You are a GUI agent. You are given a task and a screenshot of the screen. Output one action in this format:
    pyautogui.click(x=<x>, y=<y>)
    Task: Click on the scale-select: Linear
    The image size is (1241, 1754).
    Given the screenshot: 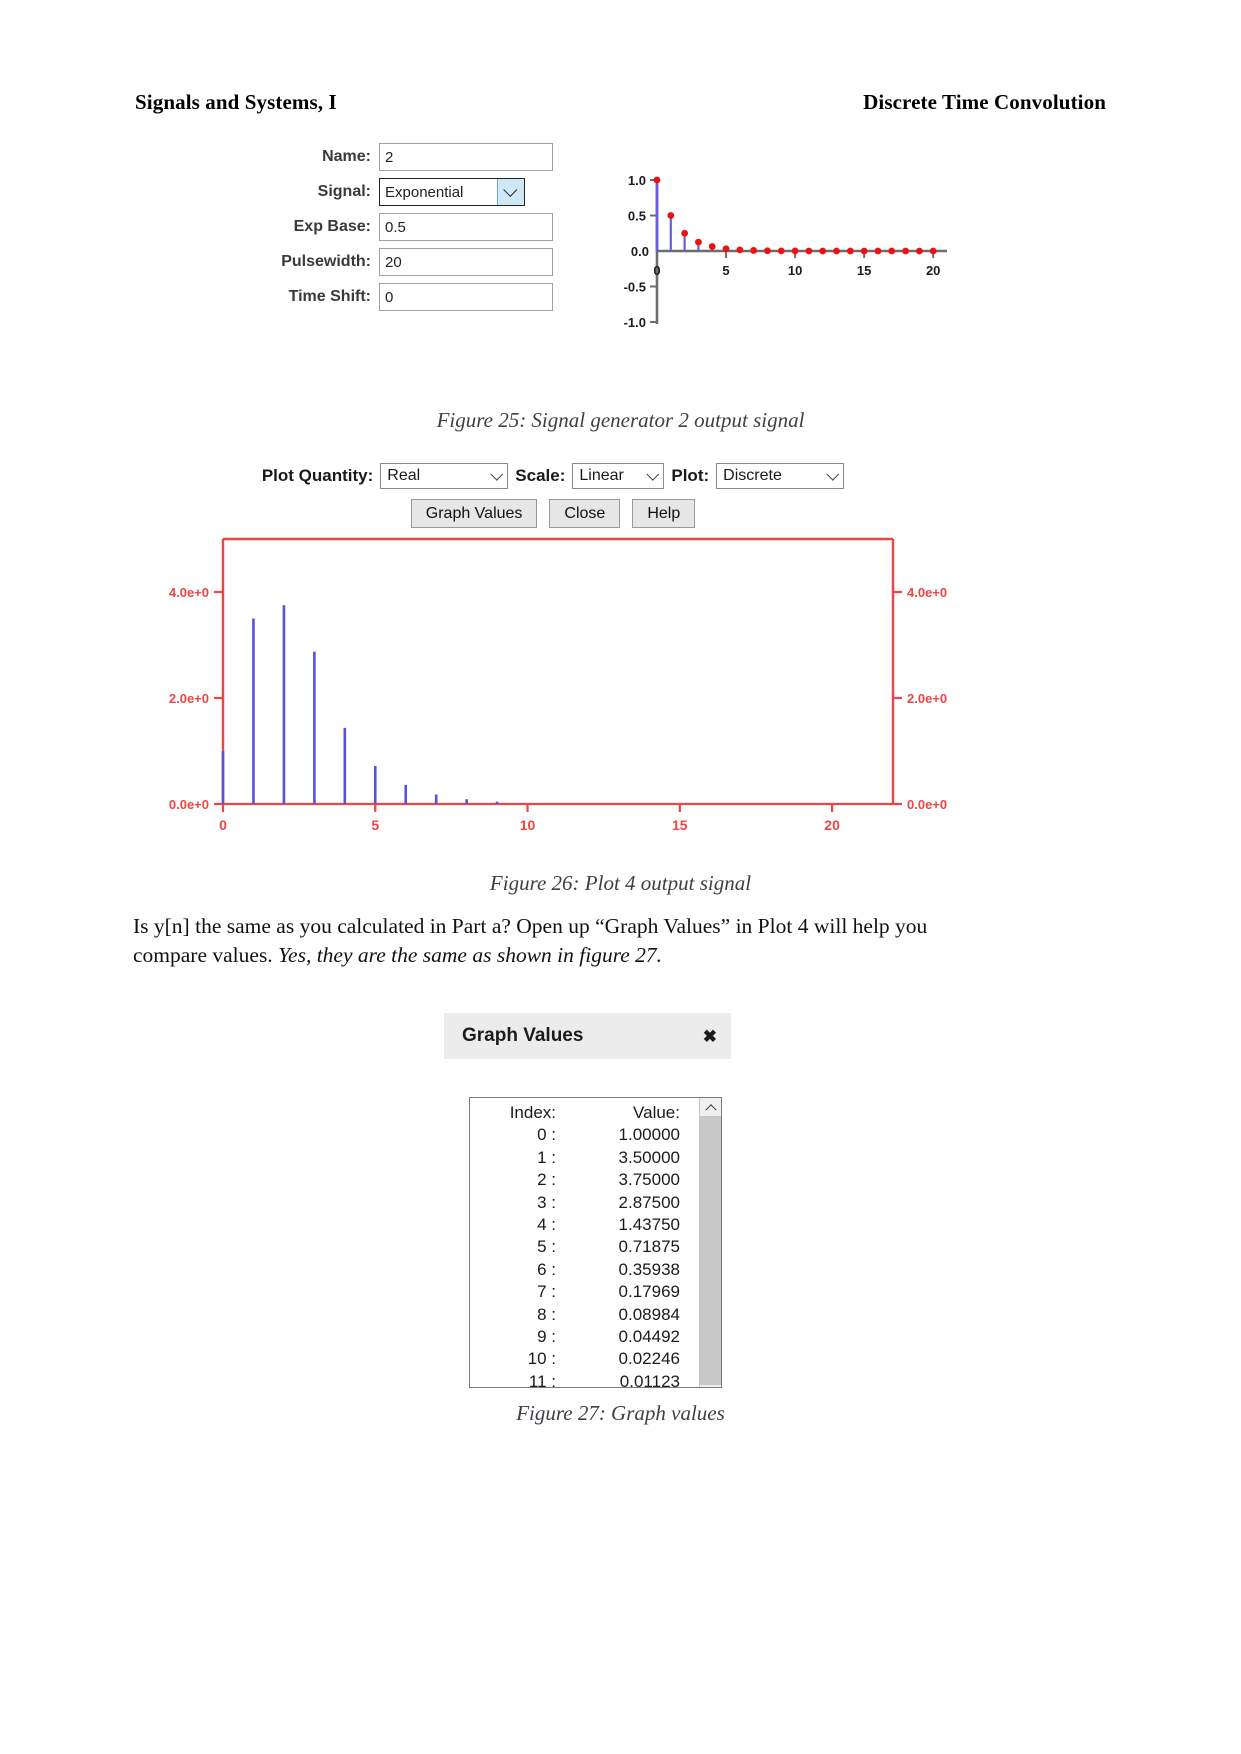 What is the action you would take?
    pyautogui.click(x=618, y=476)
    